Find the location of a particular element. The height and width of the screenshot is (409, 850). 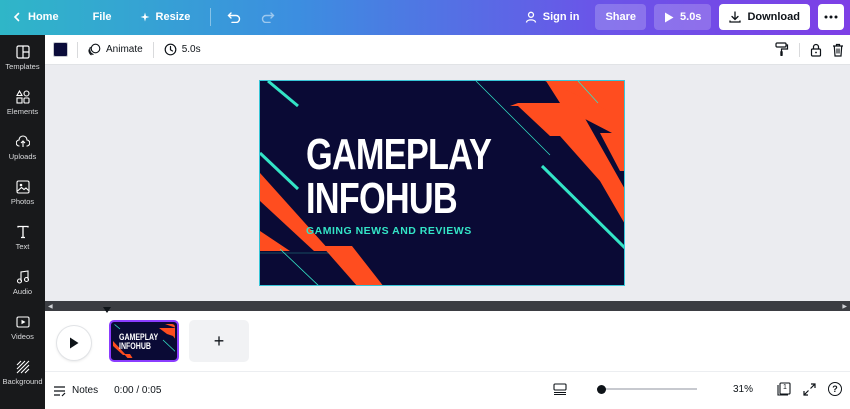

playhead-marker is located at coordinates (107, 310).